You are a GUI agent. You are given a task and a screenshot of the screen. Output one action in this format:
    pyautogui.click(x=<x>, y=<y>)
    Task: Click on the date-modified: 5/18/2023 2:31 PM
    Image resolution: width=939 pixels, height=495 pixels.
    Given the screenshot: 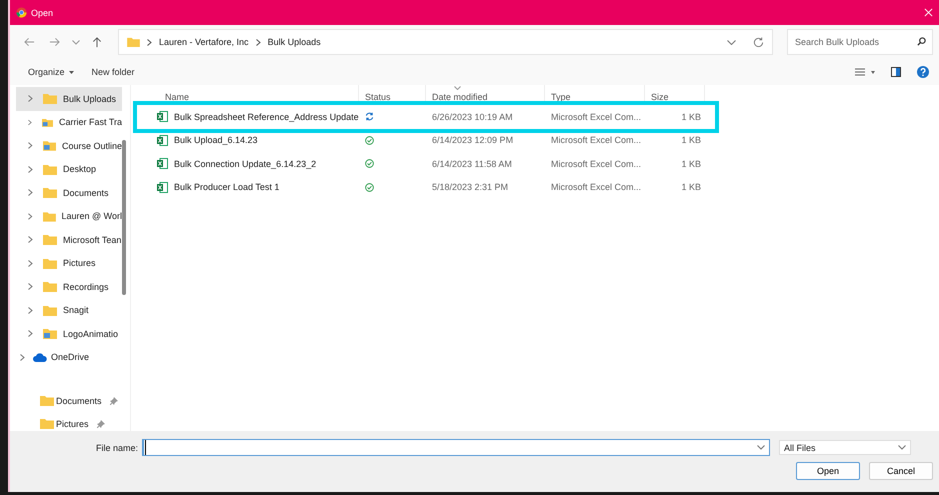 What is the action you would take?
    pyautogui.click(x=470, y=187)
    